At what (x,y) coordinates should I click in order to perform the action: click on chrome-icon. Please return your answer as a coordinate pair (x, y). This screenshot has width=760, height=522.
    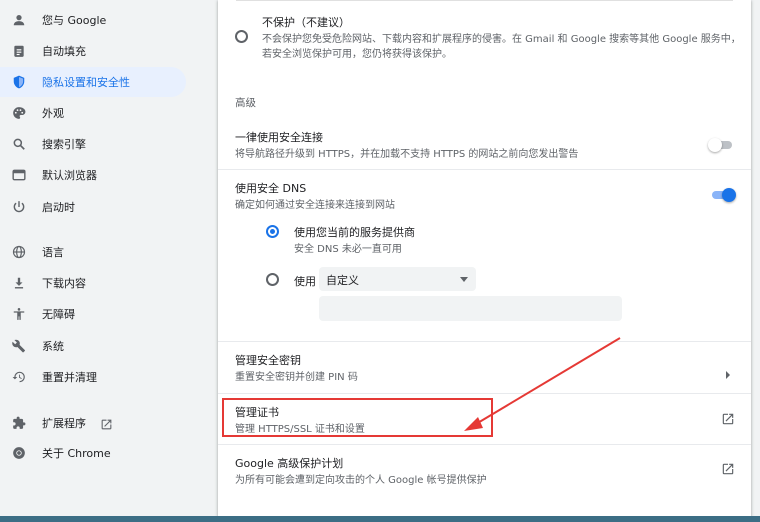
    Looking at the image, I should click on (19, 453).